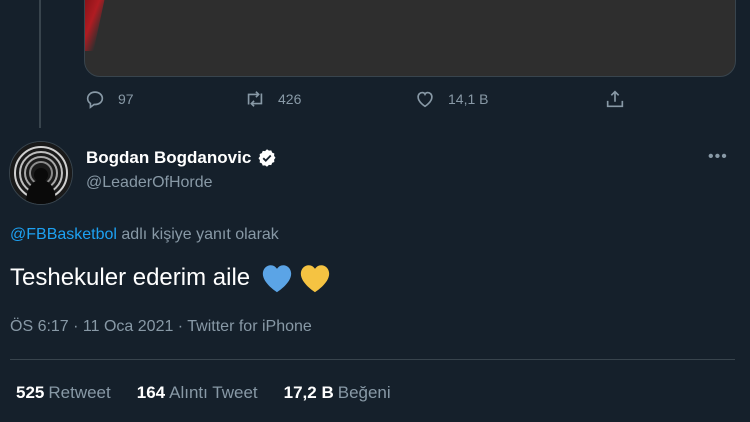 The width and height of the screenshot is (750, 422). Describe the element at coordinates (308, 392) in the screenshot. I see `like-stat-count: 17,2 B` at that location.